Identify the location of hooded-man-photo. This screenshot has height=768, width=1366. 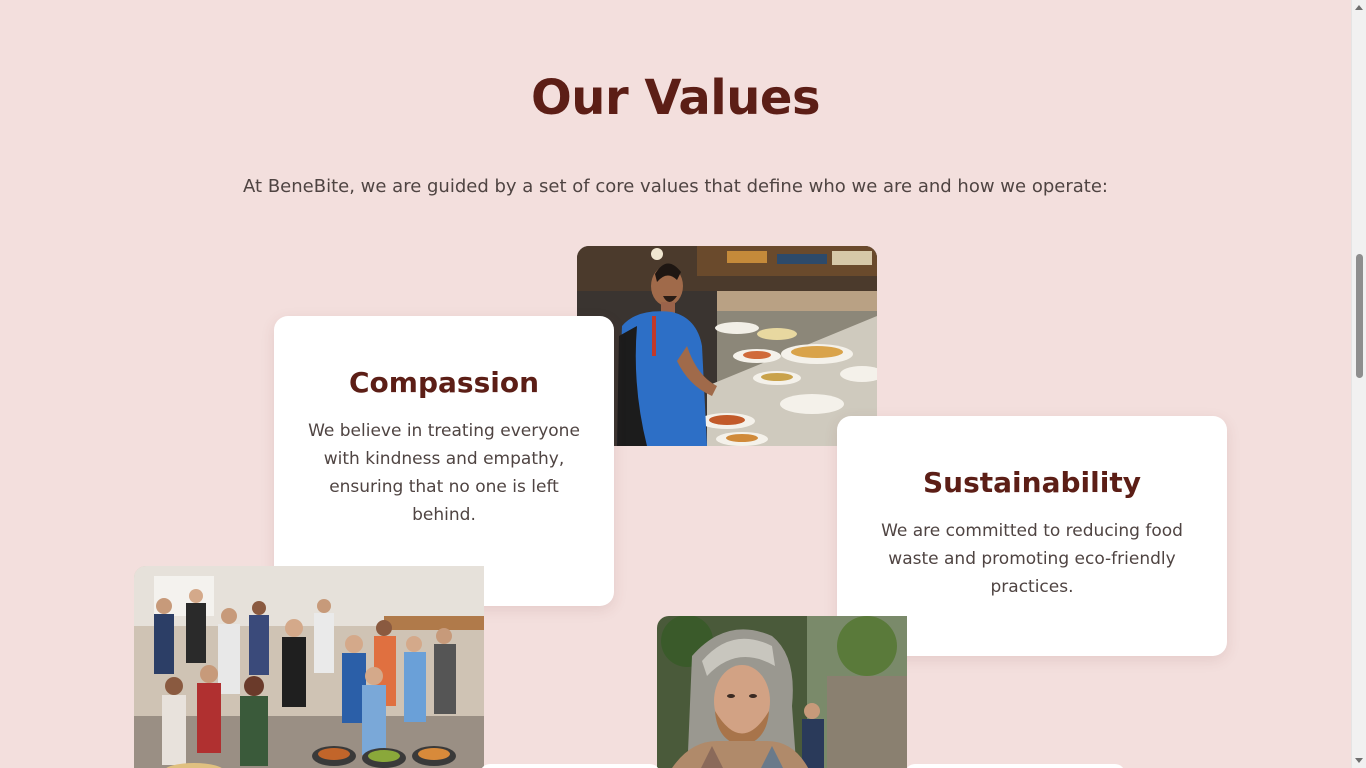
(782, 692).